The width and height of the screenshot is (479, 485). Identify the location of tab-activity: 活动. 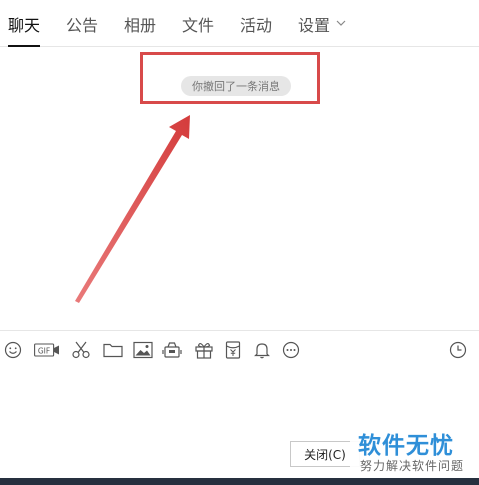
(256, 24).